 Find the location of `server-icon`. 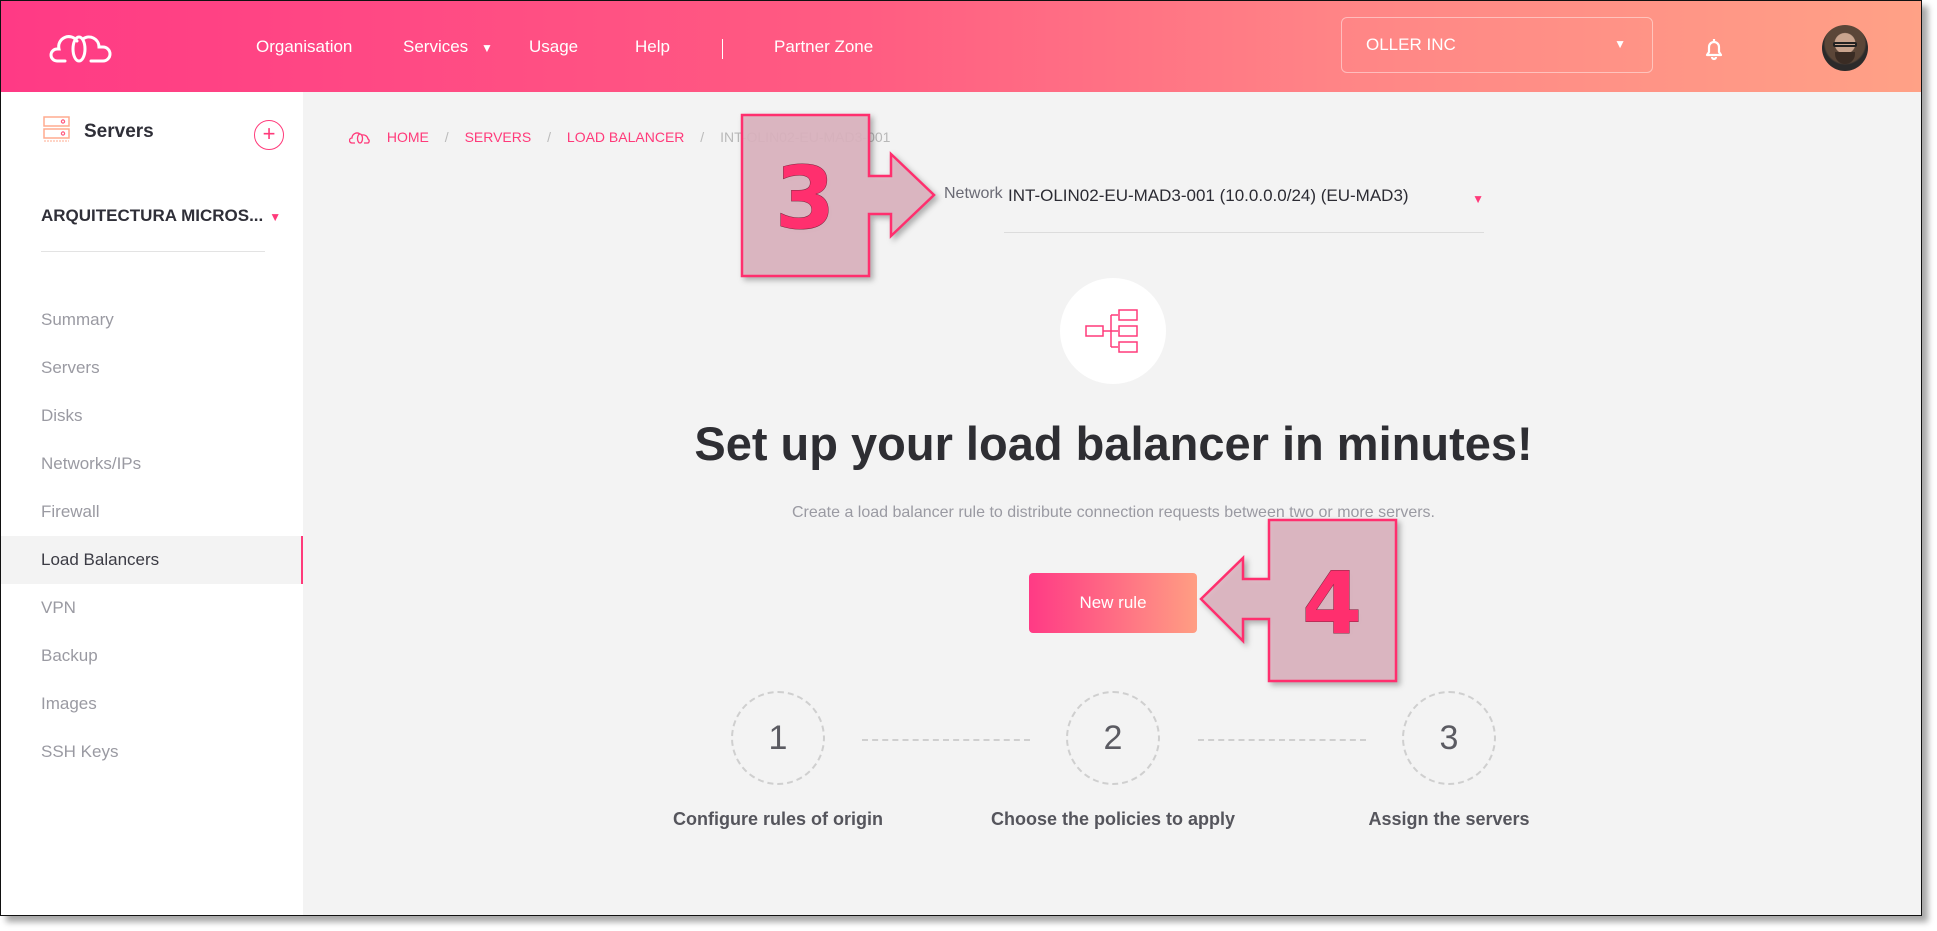

server-icon is located at coordinates (56, 129).